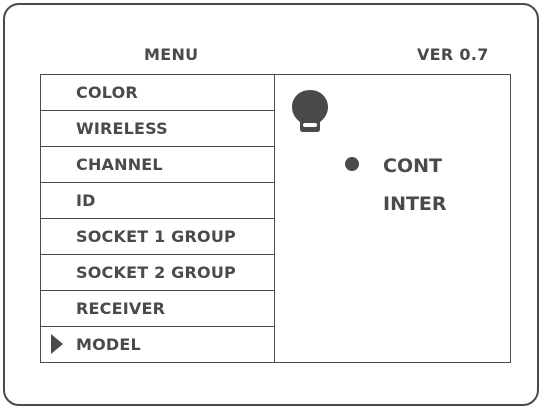 Image resolution: width=546 pixels, height=413 pixels. I want to click on menu-item-wireless: WIRELESS, so click(157, 129).